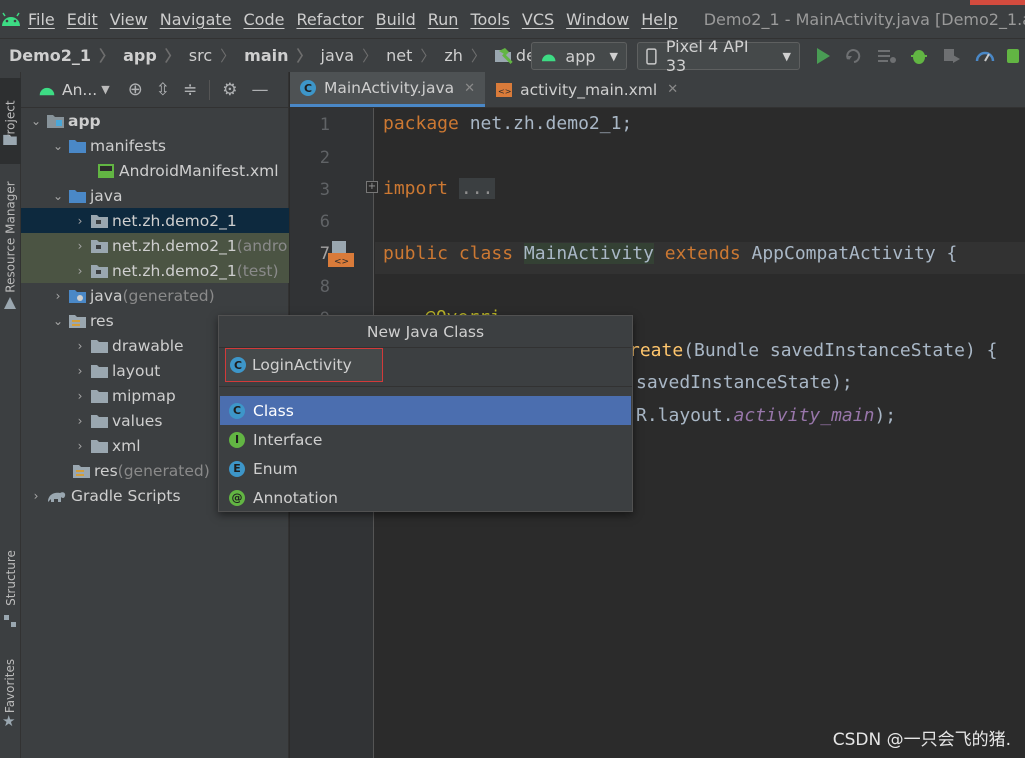  What do you see at coordinates (324, 125) in the screenshot?
I see `line-number: 1` at bounding box center [324, 125].